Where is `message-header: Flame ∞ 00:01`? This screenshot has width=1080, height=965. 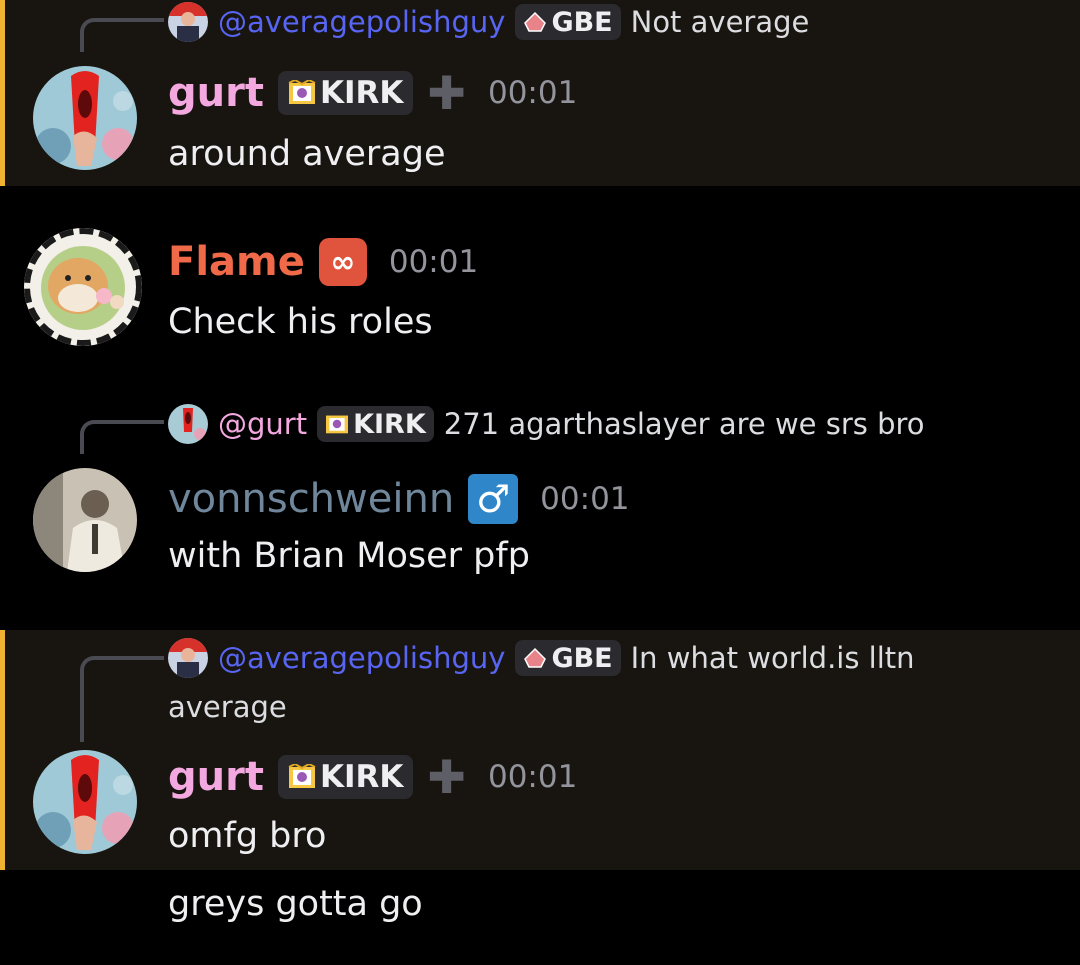
message-header: Flame ∞ 00:01 is located at coordinates (323, 262).